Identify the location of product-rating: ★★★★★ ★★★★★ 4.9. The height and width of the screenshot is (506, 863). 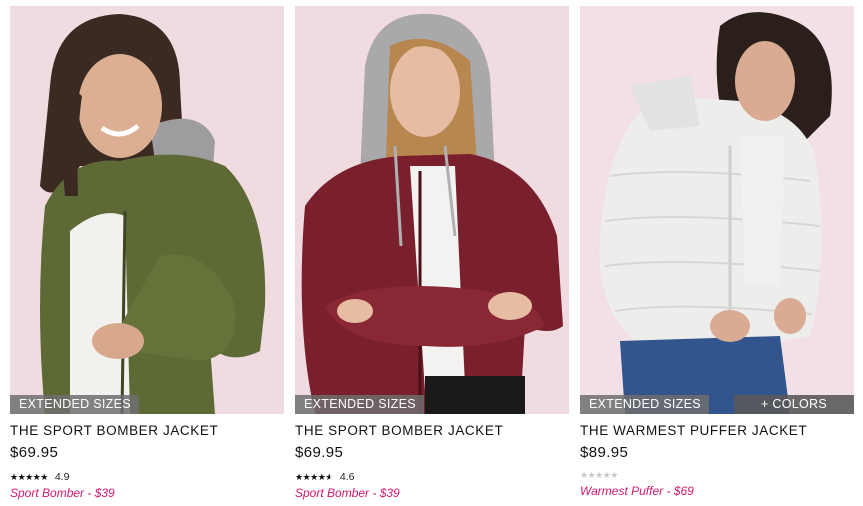
(147, 477).